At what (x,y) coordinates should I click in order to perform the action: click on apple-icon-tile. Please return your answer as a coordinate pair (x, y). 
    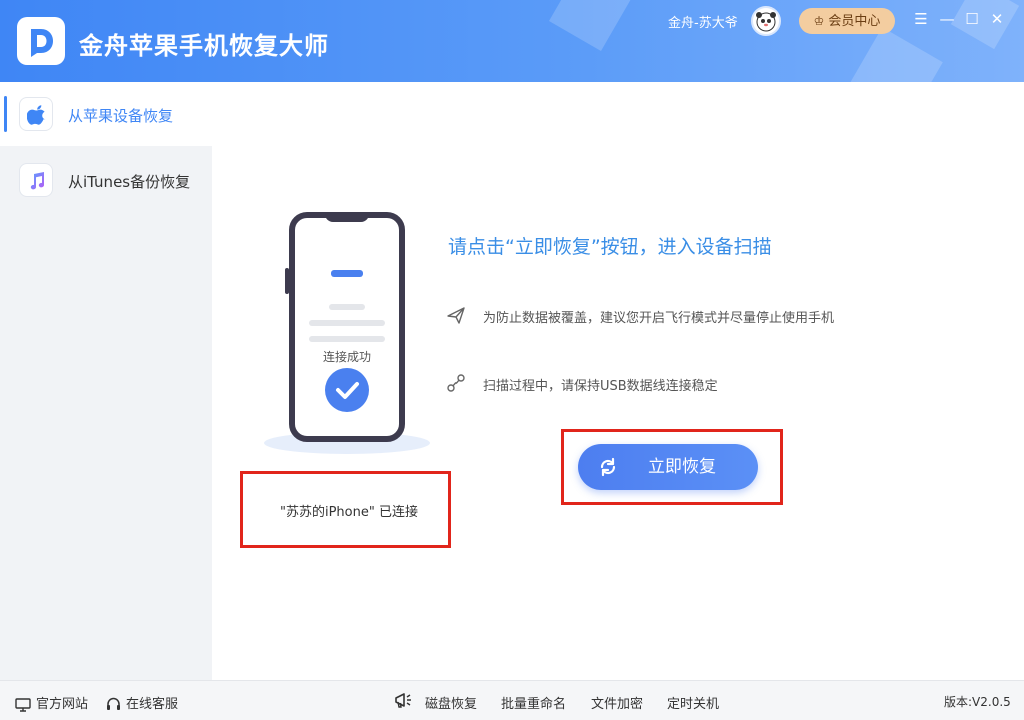
    Looking at the image, I should click on (36, 114).